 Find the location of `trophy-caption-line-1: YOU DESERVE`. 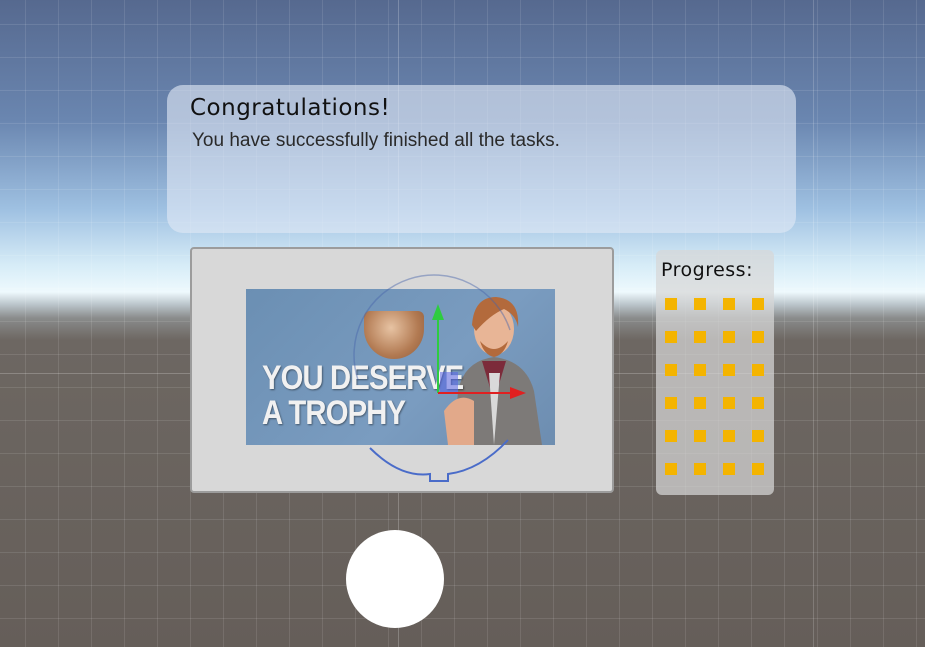

trophy-caption-line-1: YOU DESERVE is located at coordinates (363, 378).